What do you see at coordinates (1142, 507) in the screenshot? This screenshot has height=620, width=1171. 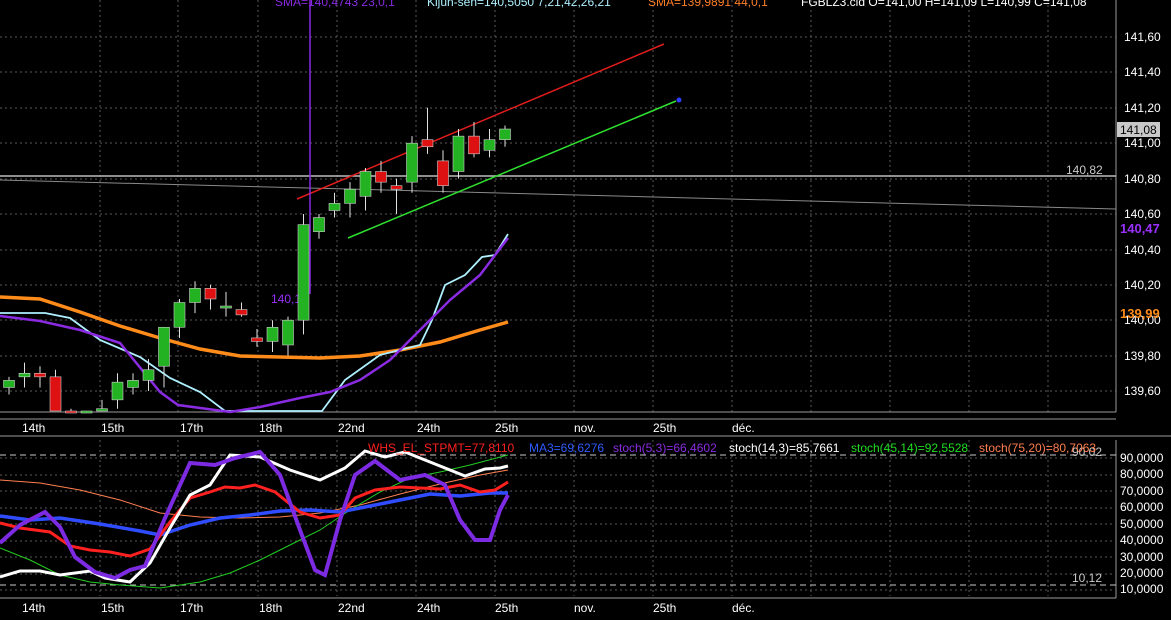 I see `stoch-tick: 60,0000` at bounding box center [1142, 507].